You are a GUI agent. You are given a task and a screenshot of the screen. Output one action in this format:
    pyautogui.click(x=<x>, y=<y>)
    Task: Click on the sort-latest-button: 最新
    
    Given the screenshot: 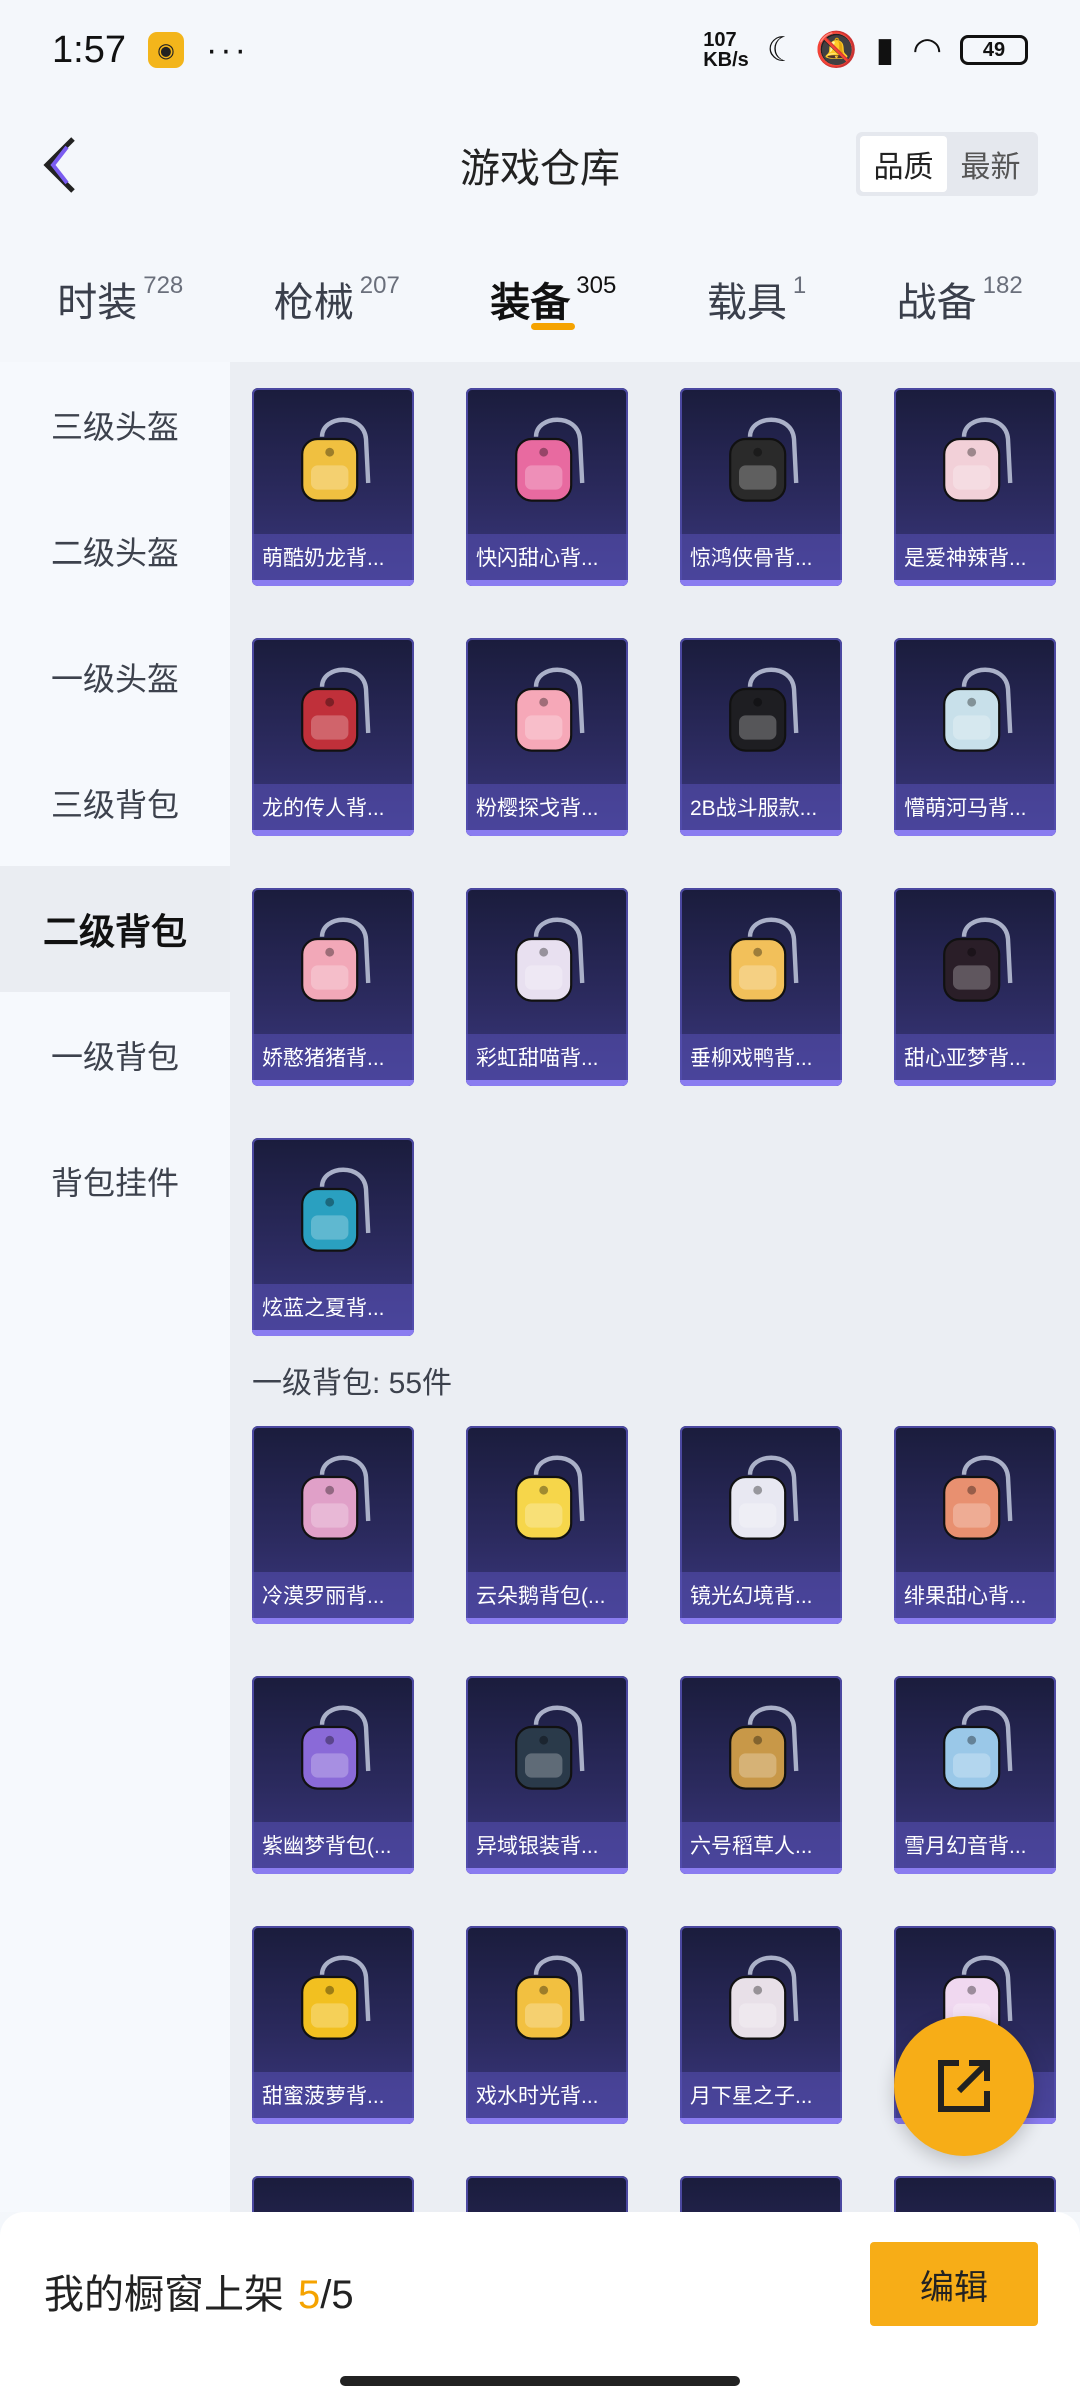 What is the action you would take?
    pyautogui.click(x=990, y=164)
    